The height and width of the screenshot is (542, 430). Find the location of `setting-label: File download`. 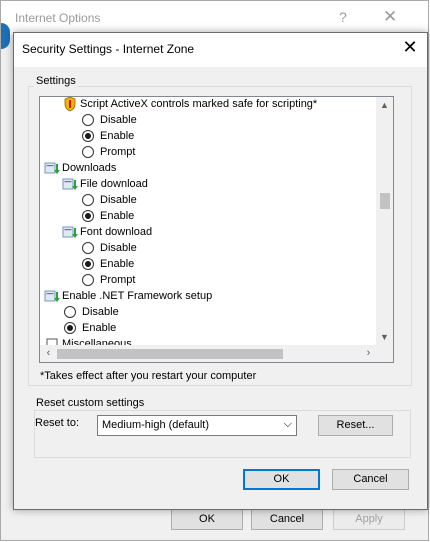

setting-label: File download is located at coordinates (114, 184).